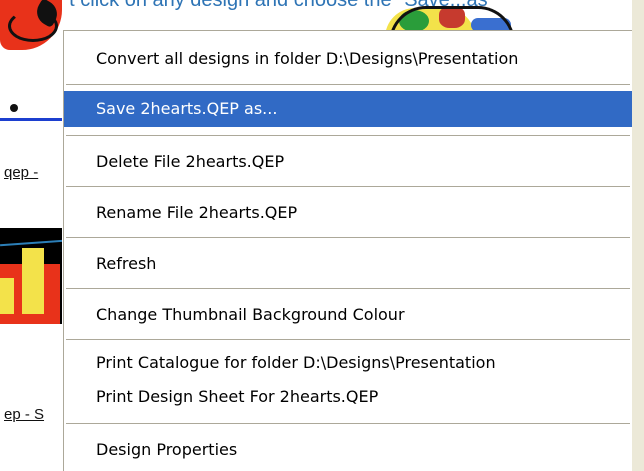  Describe the element at coordinates (24, 414) in the screenshot. I see `thumbnail-filename-label: ep - S` at that location.